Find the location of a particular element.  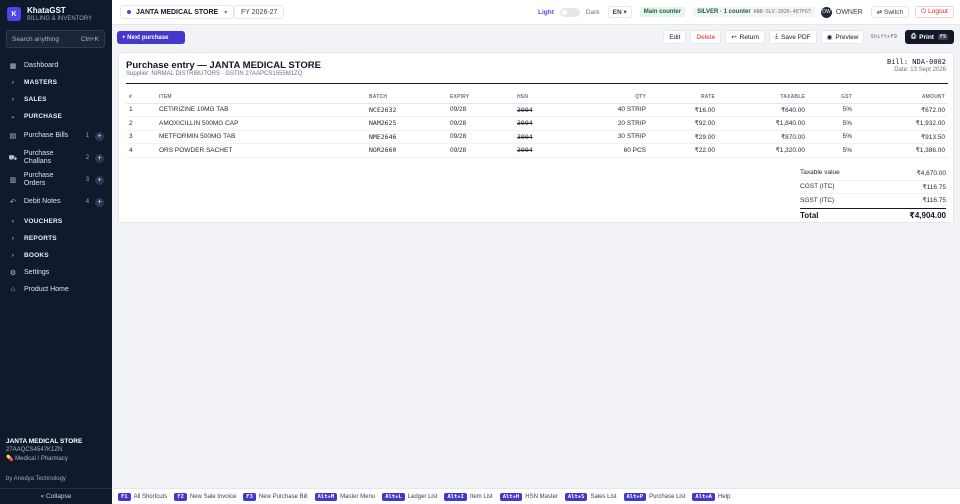

print-button: ⎙ Print F9 is located at coordinates (929, 37).